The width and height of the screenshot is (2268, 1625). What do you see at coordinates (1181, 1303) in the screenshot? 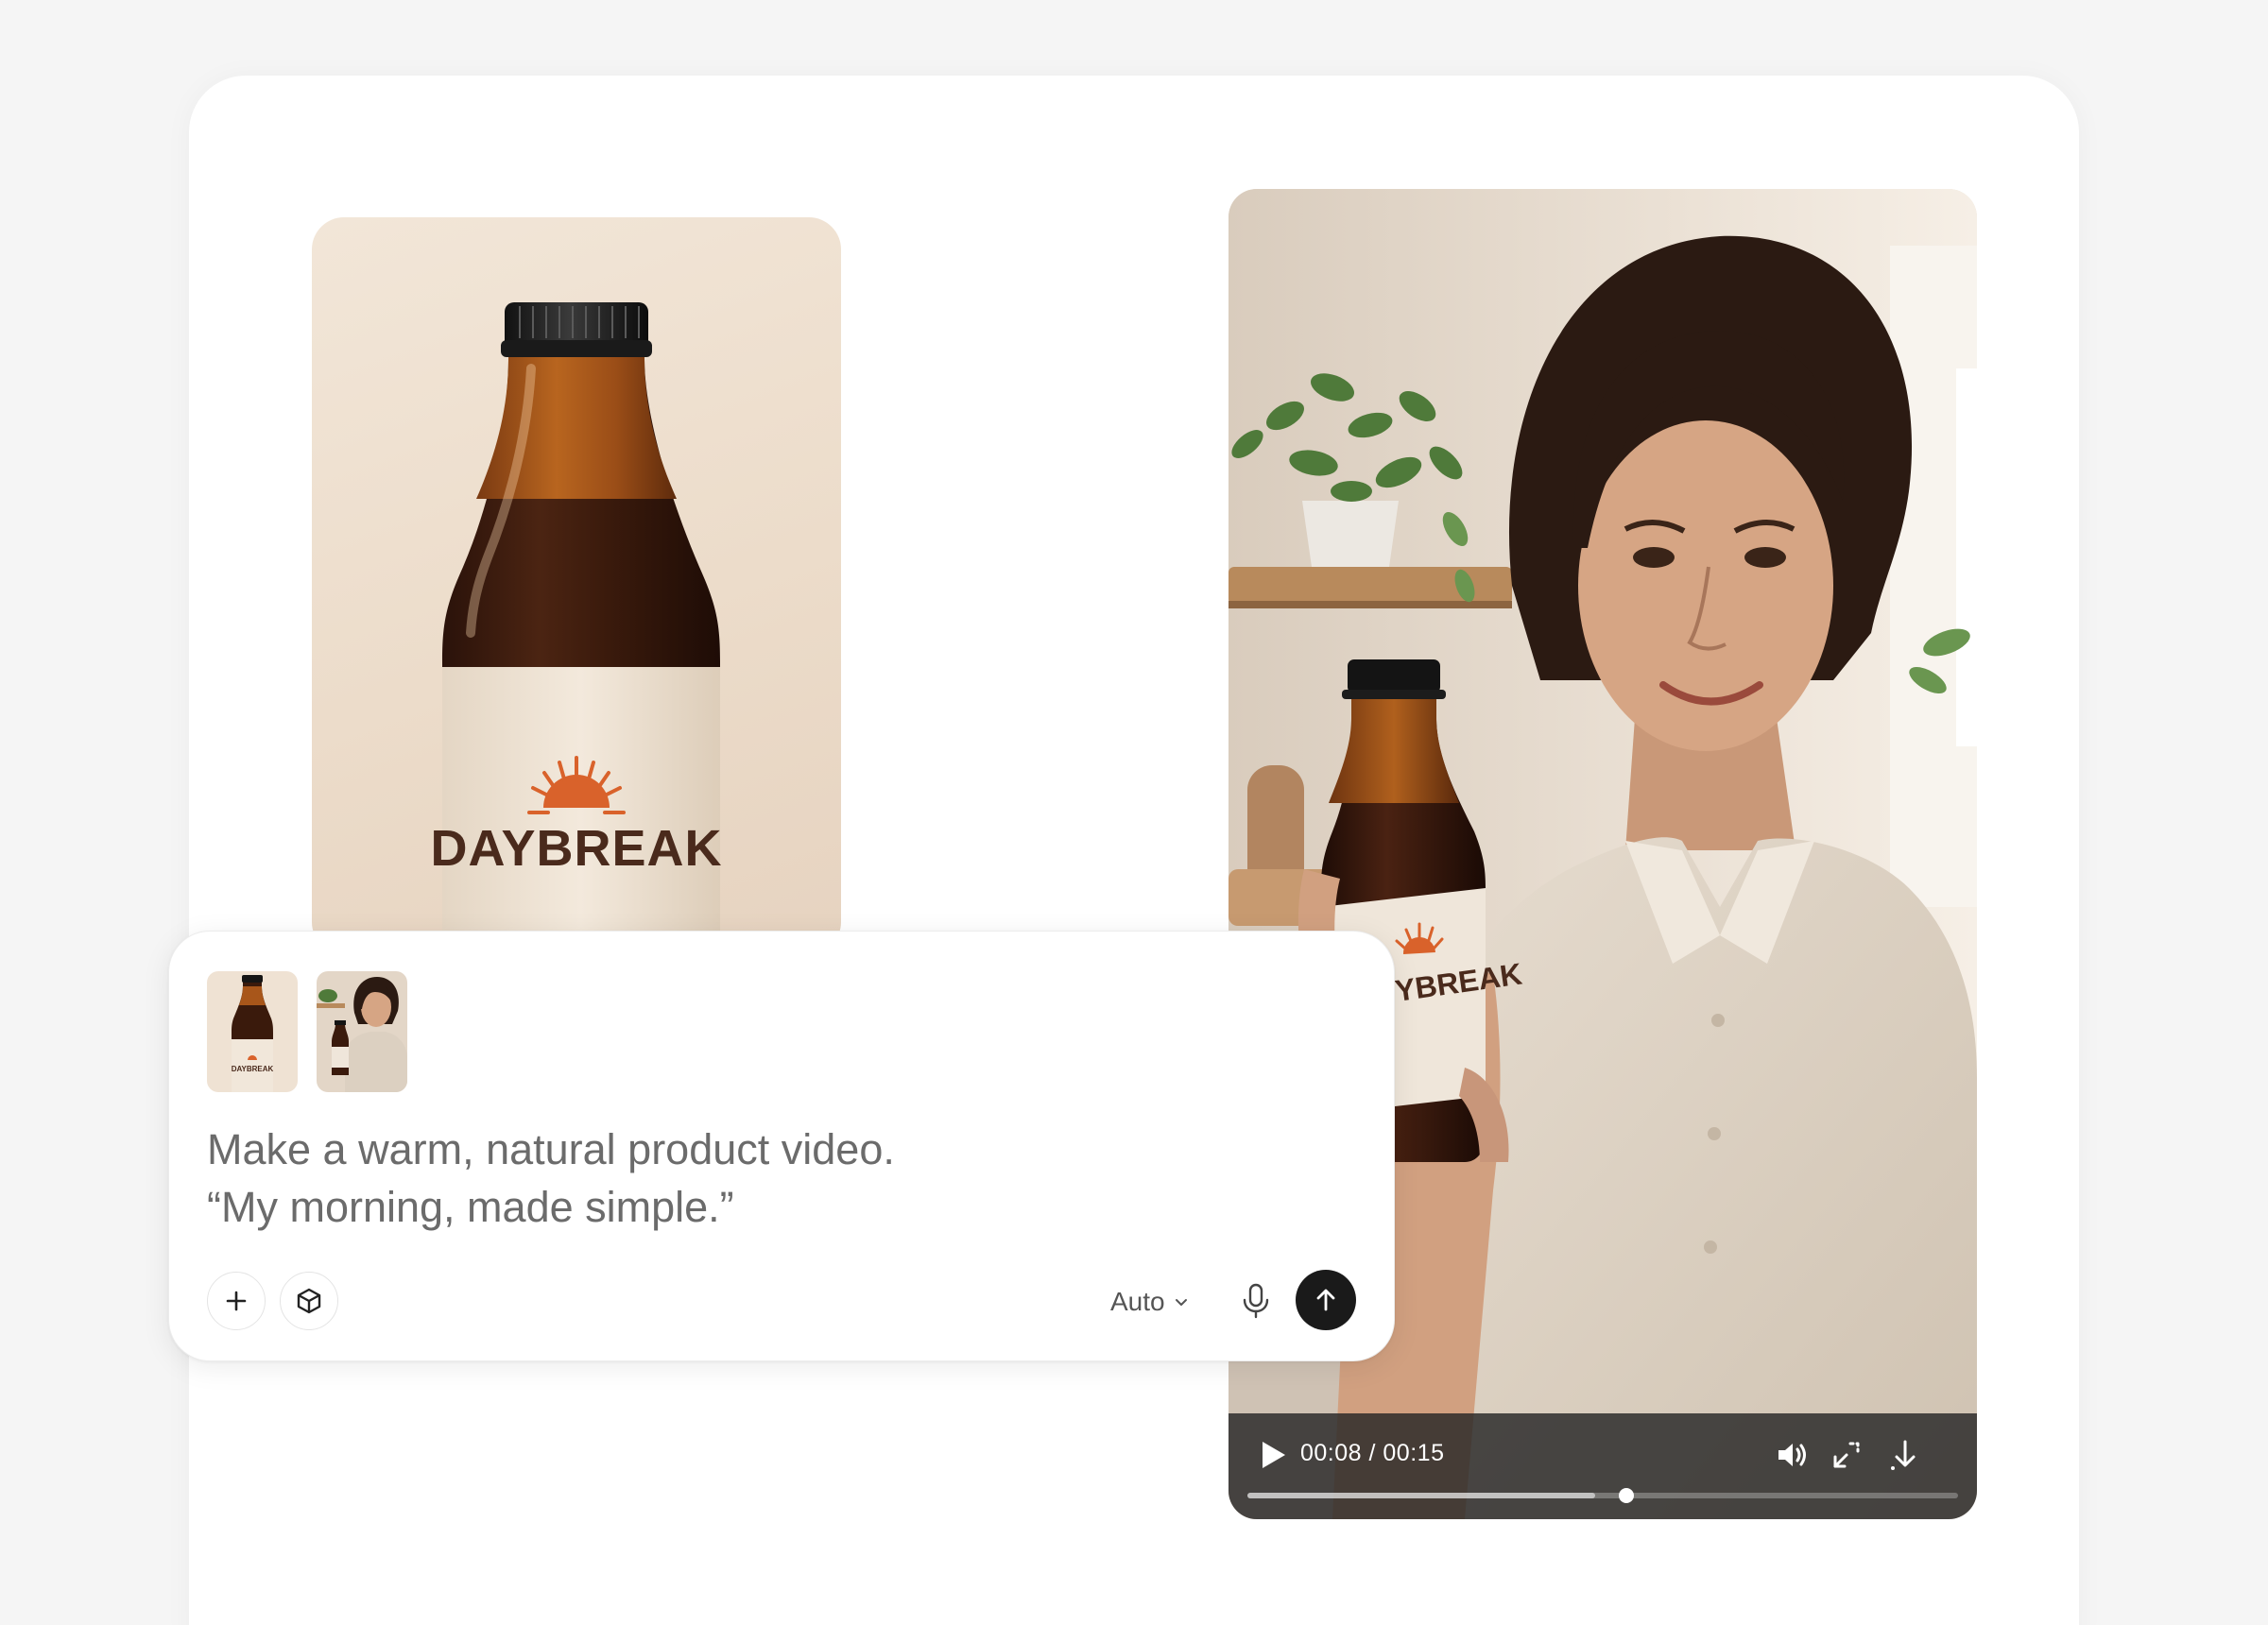
I see `chevron-down-icon` at bounding box center [1181, 1303].